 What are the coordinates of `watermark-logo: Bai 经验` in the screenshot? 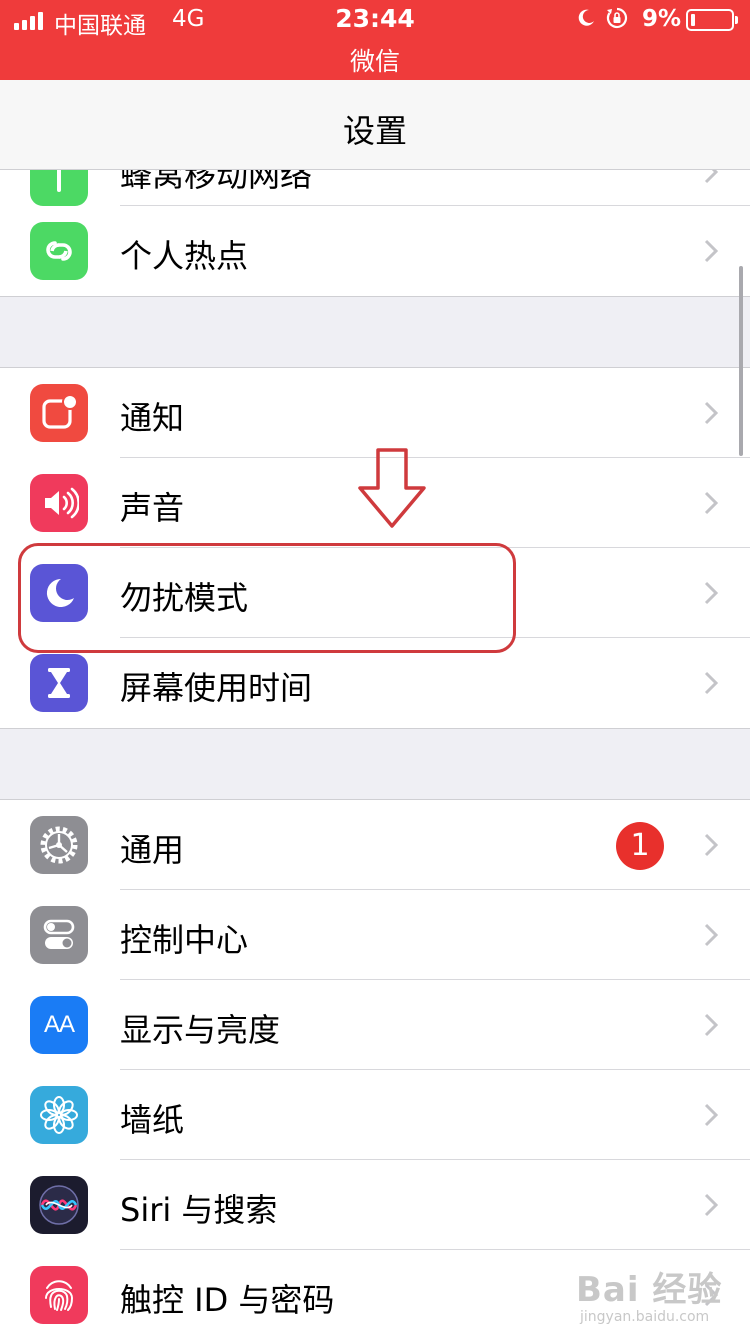 It's located at (649, 1290).